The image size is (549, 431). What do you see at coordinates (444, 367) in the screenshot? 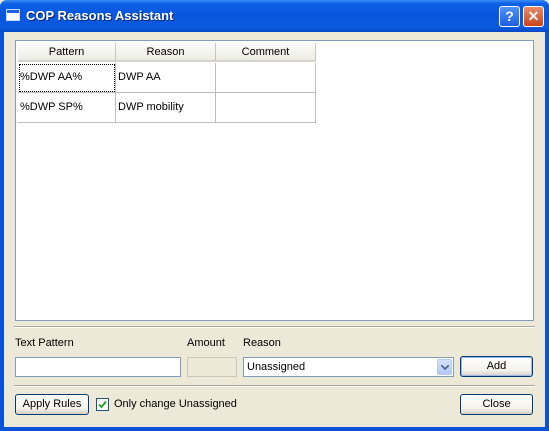
I see `chevron-down-icon` at bounding box center [444, 367].